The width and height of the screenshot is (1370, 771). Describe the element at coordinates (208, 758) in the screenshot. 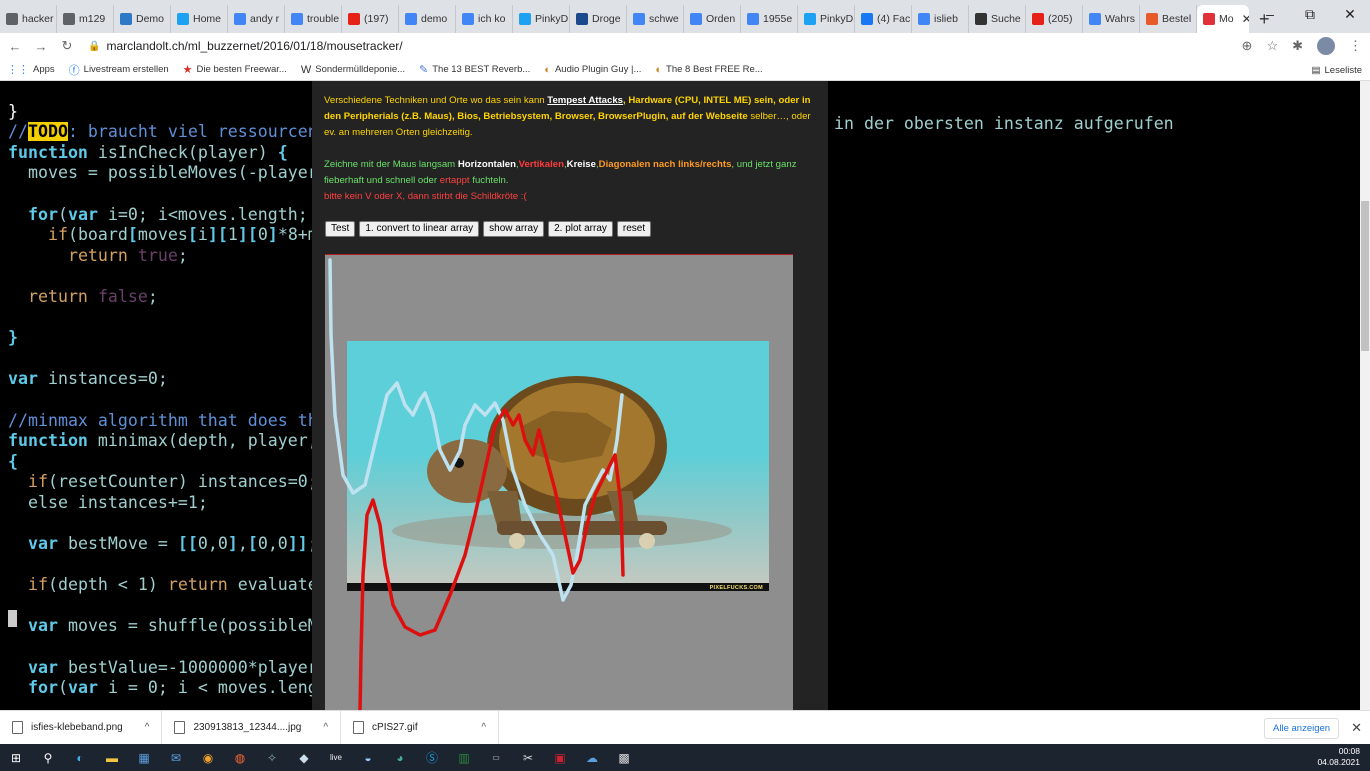

I see `chrome-icon: ◉` at that location.